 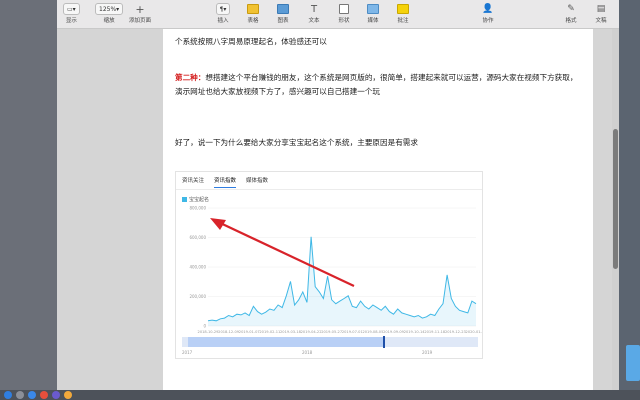 What do you see at coordinates (32, 395) in the screenshot?
I see `safari-icon` at bounding box center [32, 395].